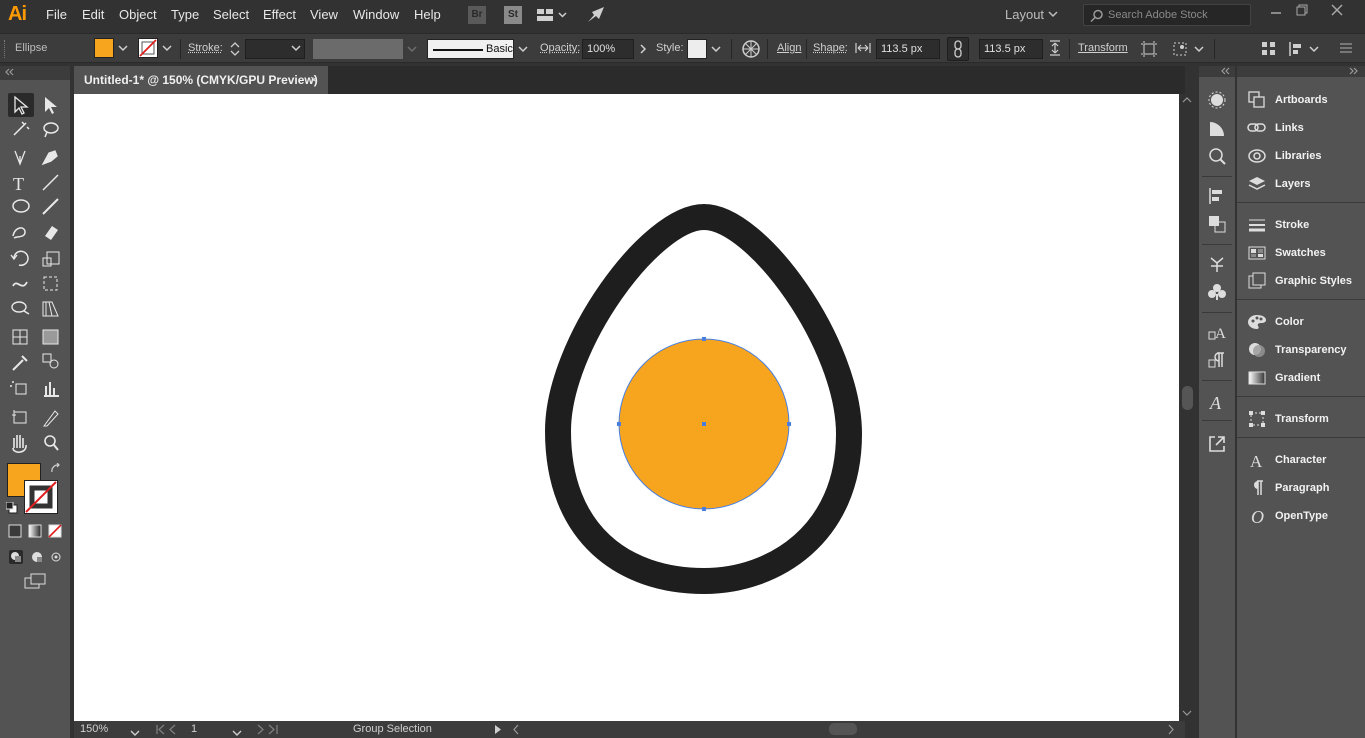 The height and width of the screenshot is (738, 1365). I want to click on transform-link: Transform, so click(1103, 48).